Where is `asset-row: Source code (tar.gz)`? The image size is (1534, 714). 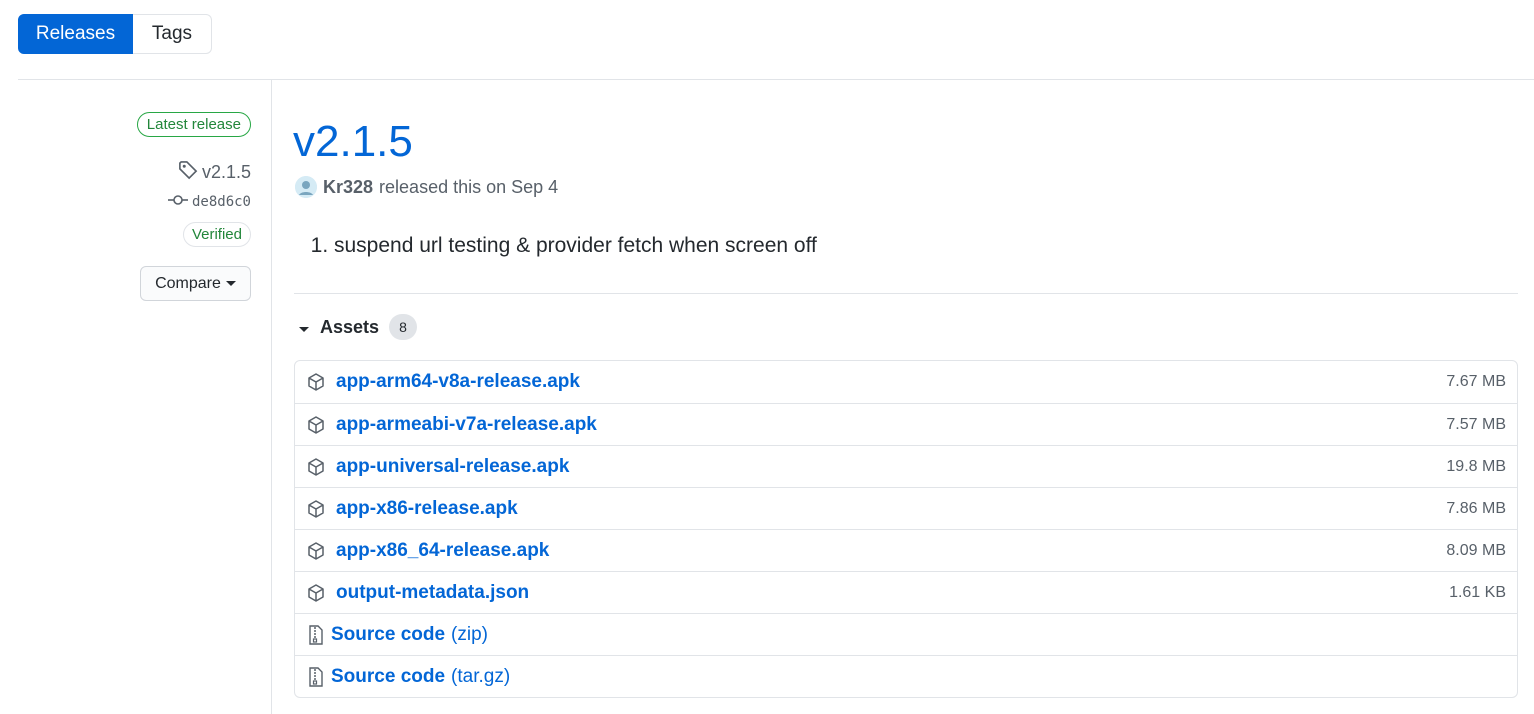
asset-row: Source code (tar.gz) is located at coordinates (906, 676).